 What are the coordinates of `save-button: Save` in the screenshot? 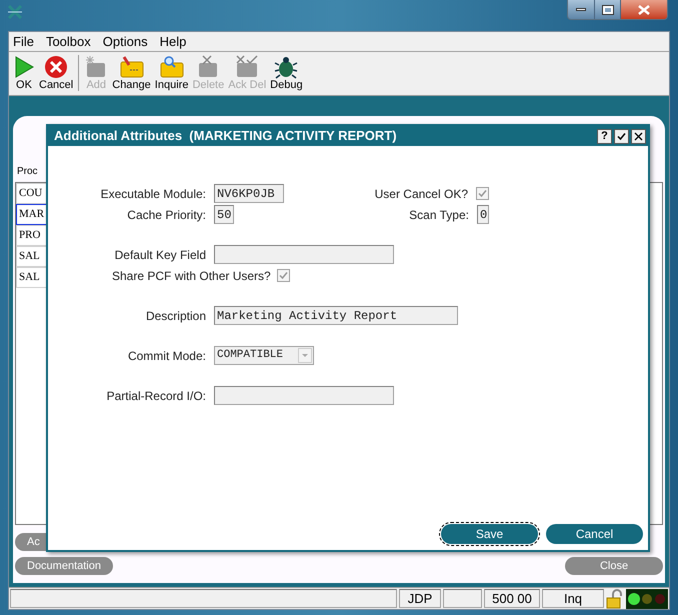 It's located at (489, 534).